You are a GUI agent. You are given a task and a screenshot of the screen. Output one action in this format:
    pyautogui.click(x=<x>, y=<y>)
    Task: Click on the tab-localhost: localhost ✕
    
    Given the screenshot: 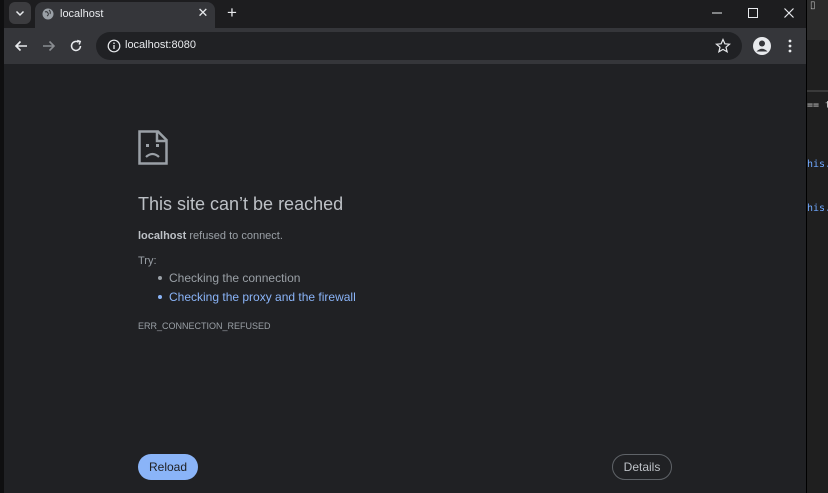 What is the action you would take?
    pyautogui.click(x=125, y=15)
    